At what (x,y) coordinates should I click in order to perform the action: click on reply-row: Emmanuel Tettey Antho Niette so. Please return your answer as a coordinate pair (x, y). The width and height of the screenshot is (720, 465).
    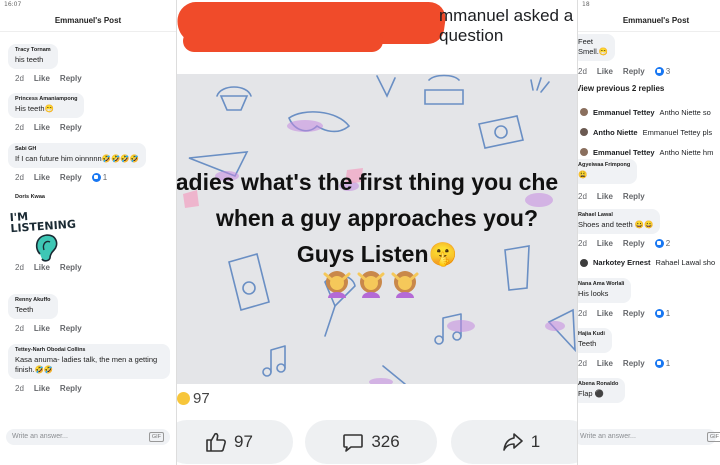
    Looking at the image, I should click on (650, 112).